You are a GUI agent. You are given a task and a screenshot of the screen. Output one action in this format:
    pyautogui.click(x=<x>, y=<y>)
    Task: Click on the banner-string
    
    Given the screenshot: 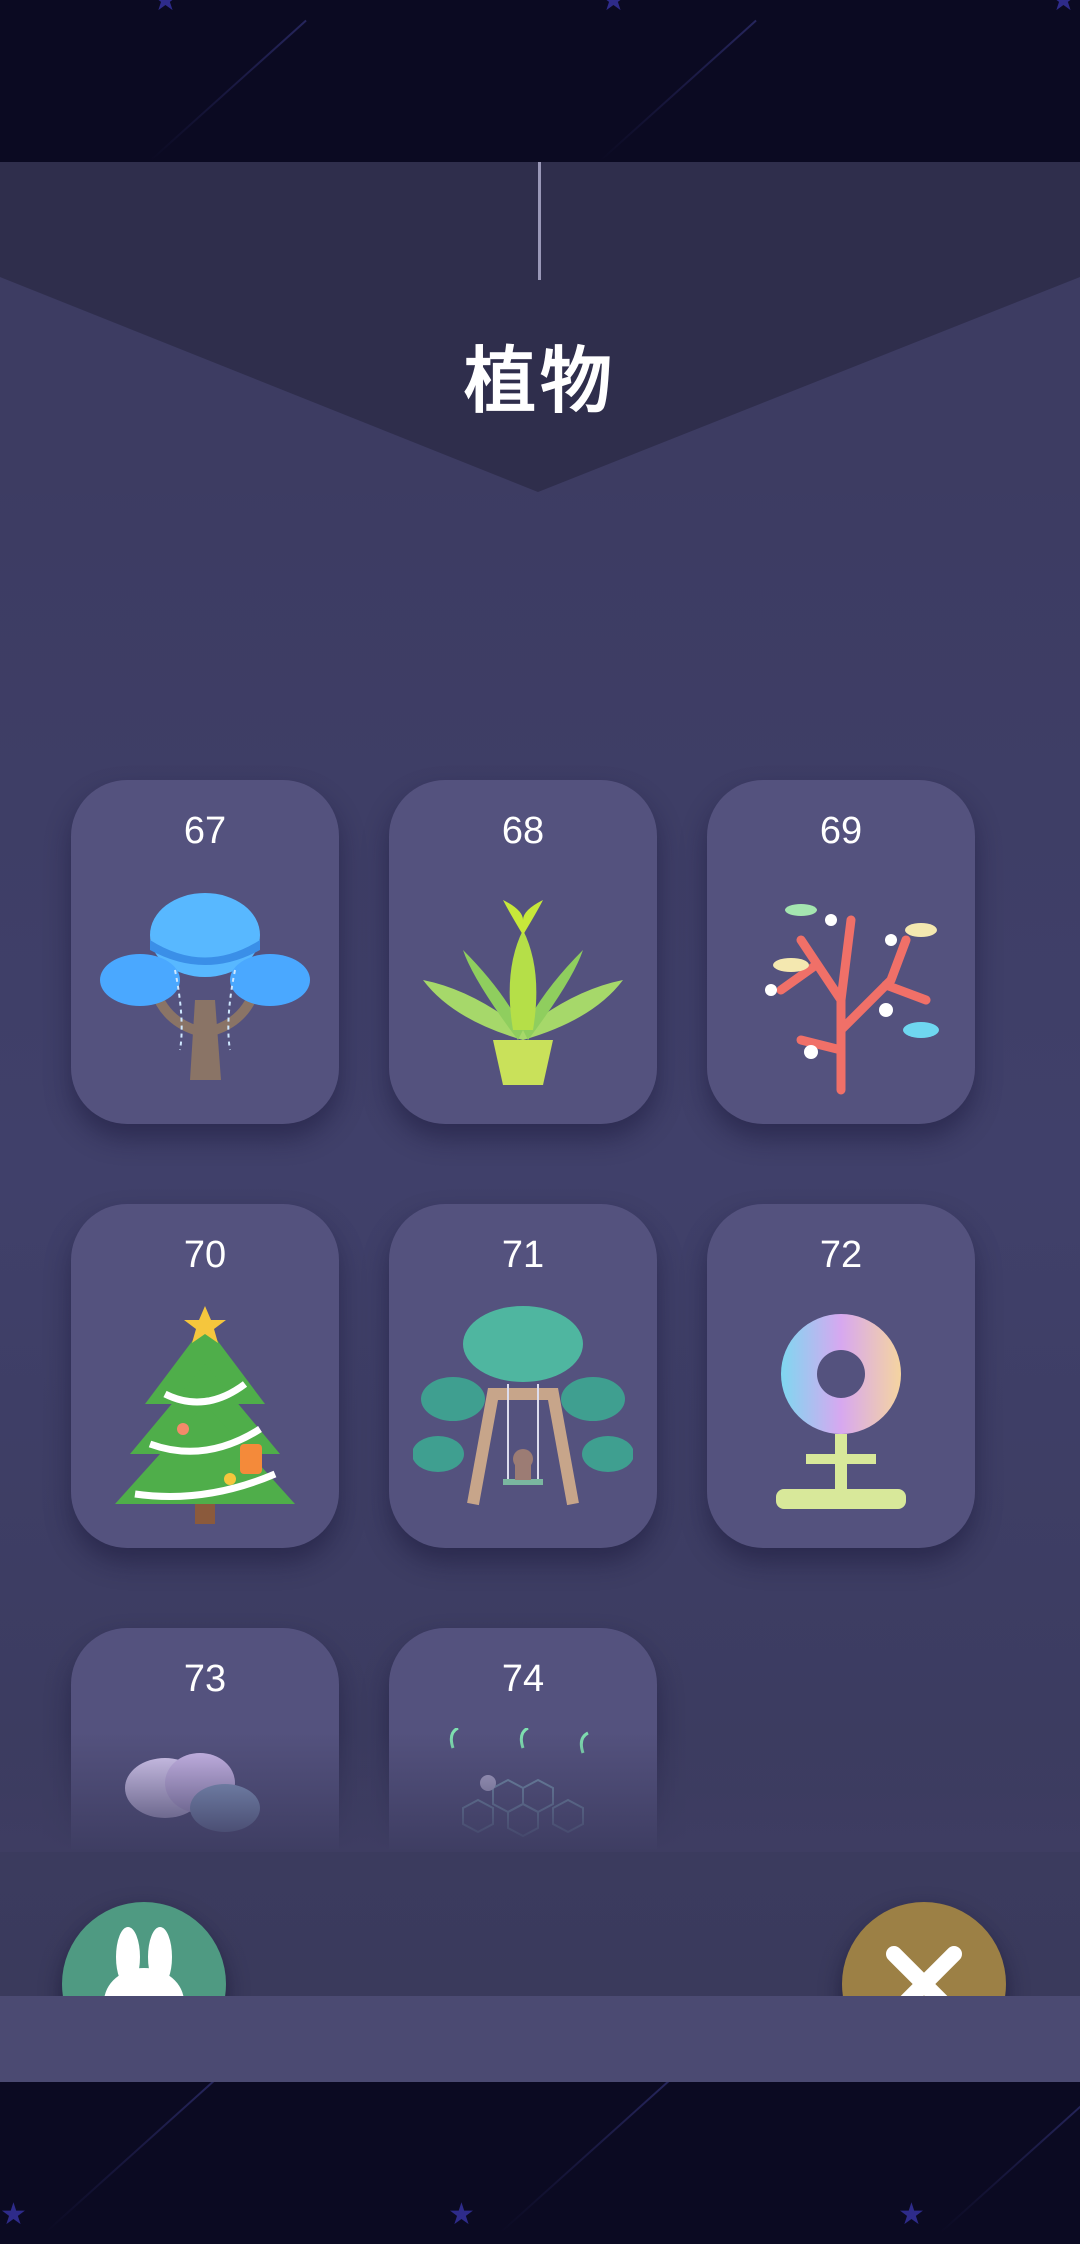 What is the action you would take?
    pyautogui.click(x=539, y=221)
    